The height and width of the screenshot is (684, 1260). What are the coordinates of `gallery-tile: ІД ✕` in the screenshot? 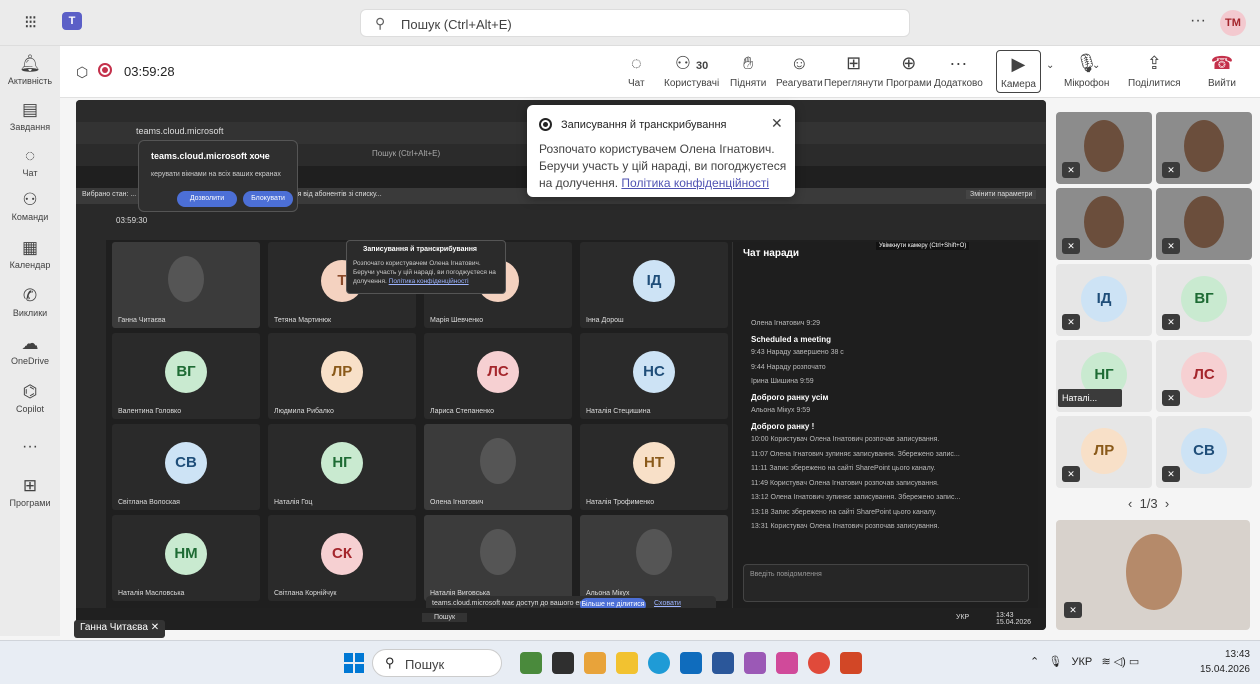 It's located at (1104, 300).